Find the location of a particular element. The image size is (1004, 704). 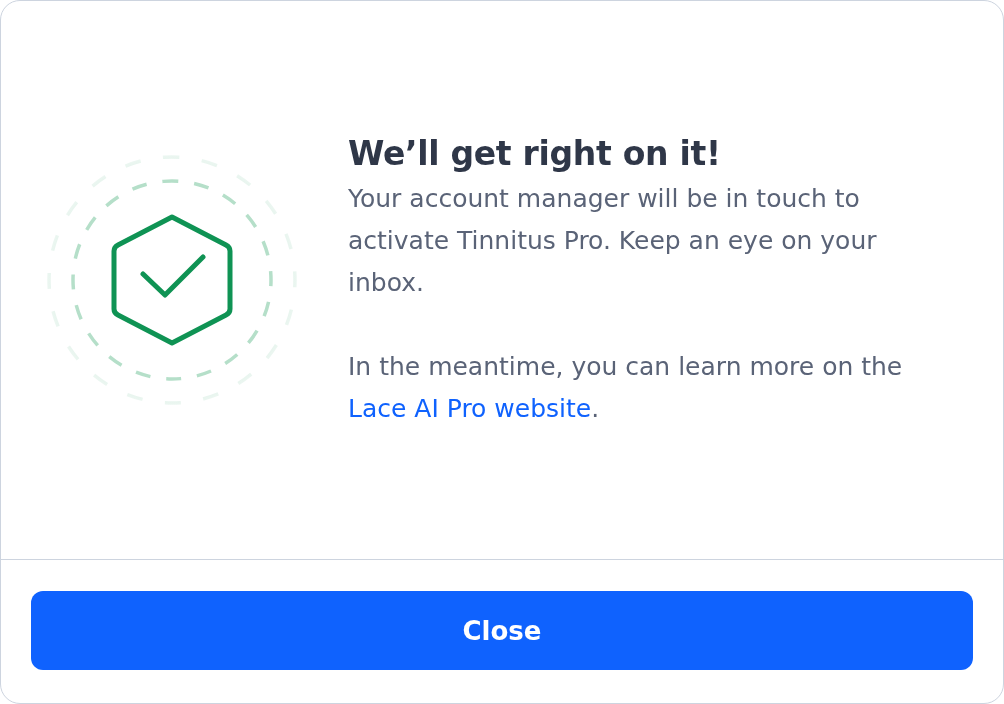

website-link: Lace AI Pro website is located at coordinates (470, 408).